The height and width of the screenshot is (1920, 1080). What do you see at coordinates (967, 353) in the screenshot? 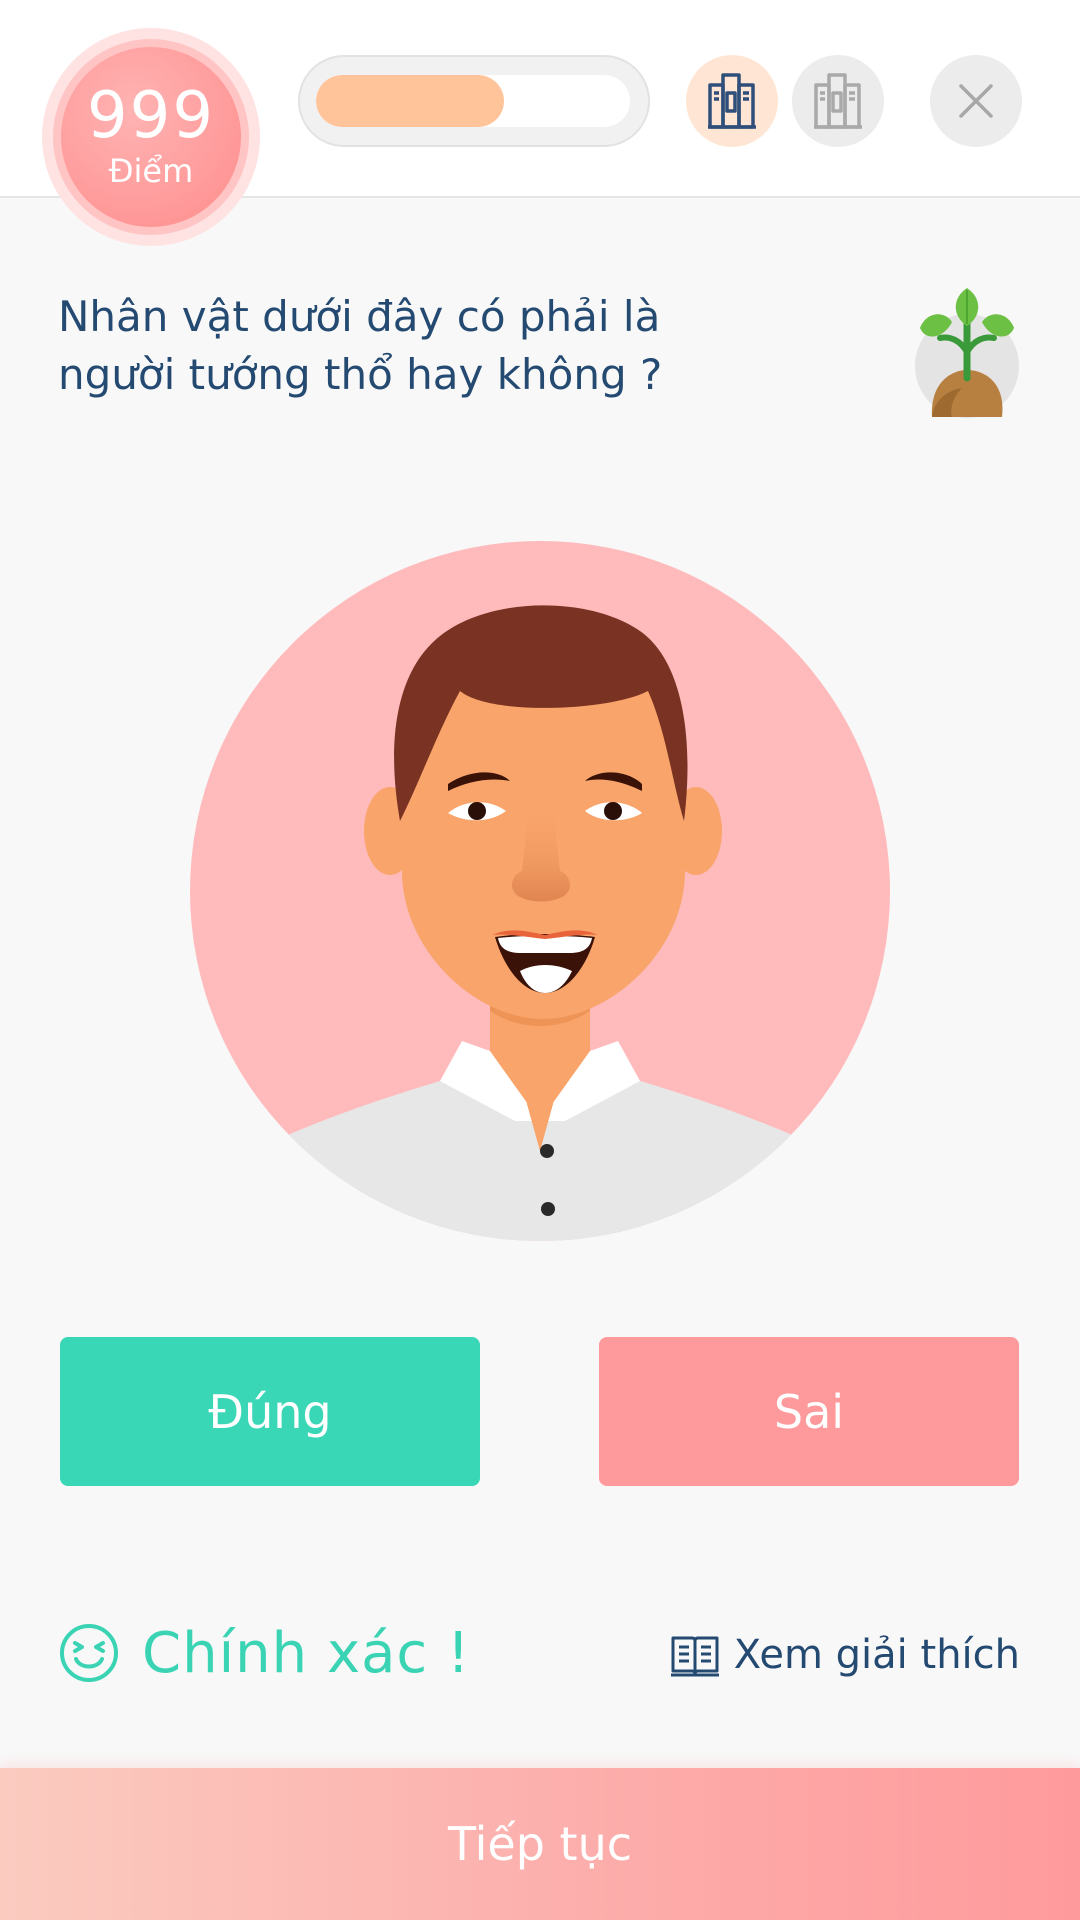
I see `plant-sprout-icon` at bounding box center [967, 353].